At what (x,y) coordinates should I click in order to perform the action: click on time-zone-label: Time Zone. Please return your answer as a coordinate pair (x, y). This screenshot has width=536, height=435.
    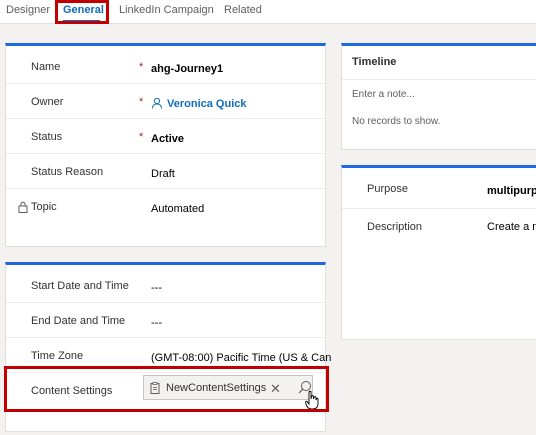
    Looking at the image, I should click on (57, 356).